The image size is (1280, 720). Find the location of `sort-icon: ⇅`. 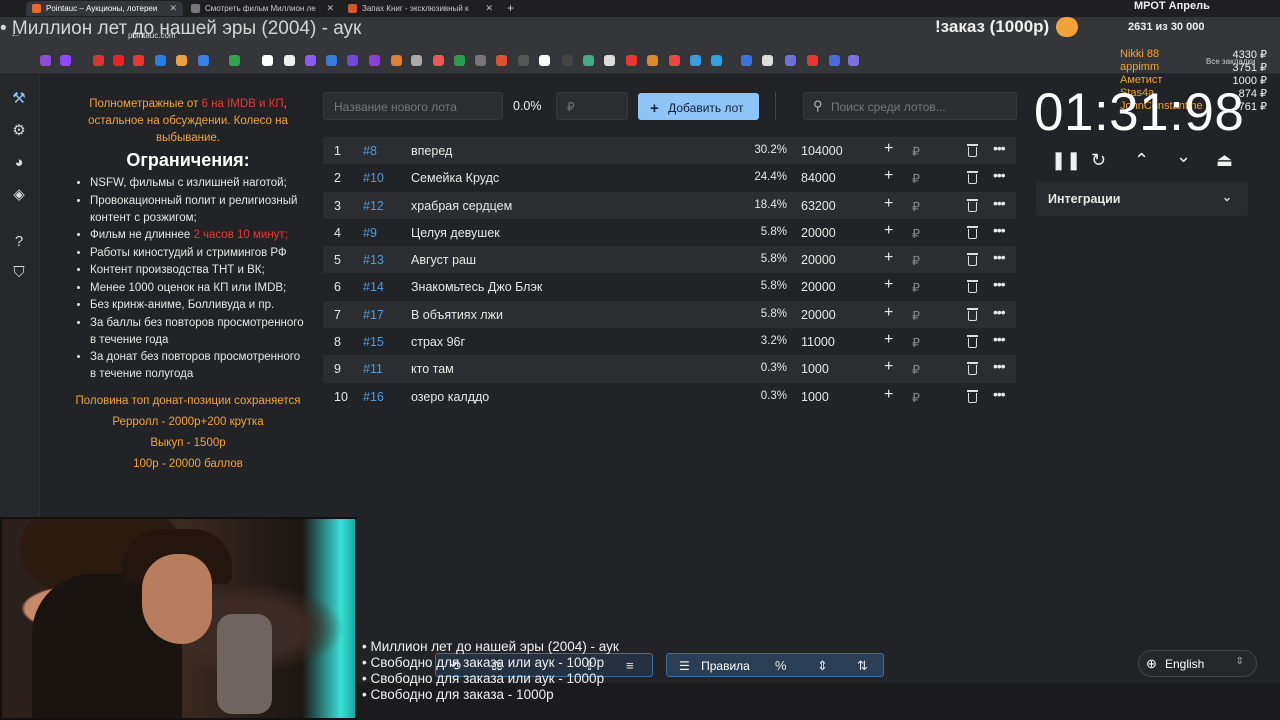

sort-icon: ⇅ is located at coordinates (862, 666).